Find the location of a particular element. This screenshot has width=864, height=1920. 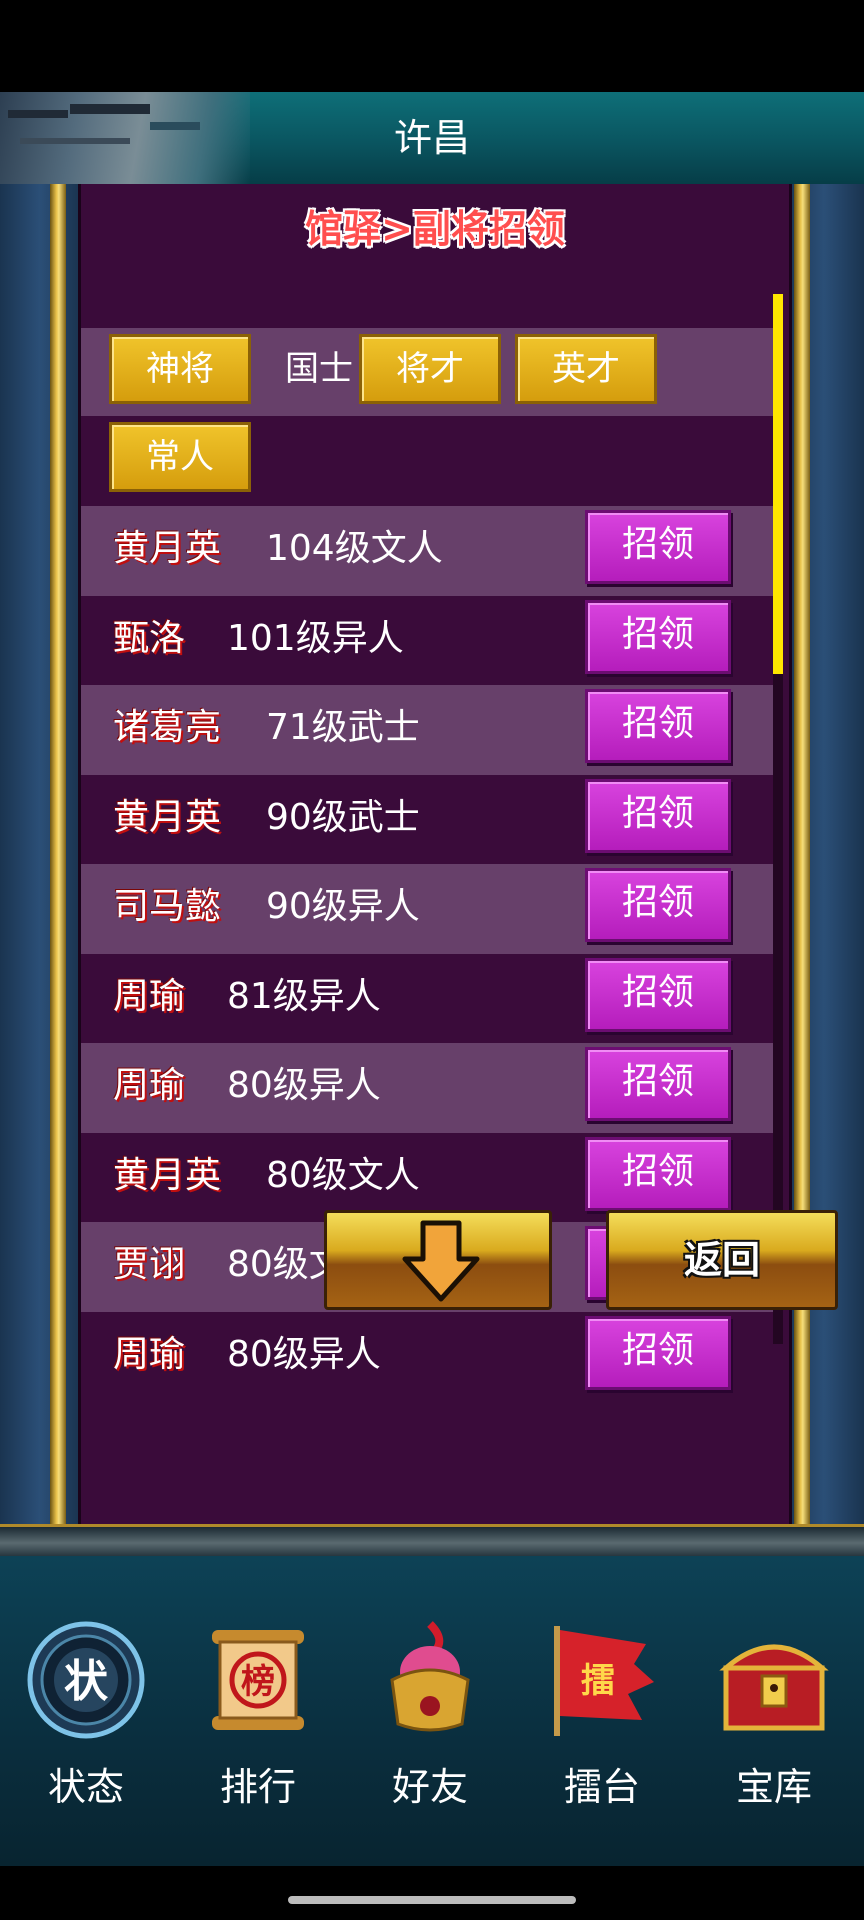

treasure-chest-icon is located at coordinates (774, 1687).